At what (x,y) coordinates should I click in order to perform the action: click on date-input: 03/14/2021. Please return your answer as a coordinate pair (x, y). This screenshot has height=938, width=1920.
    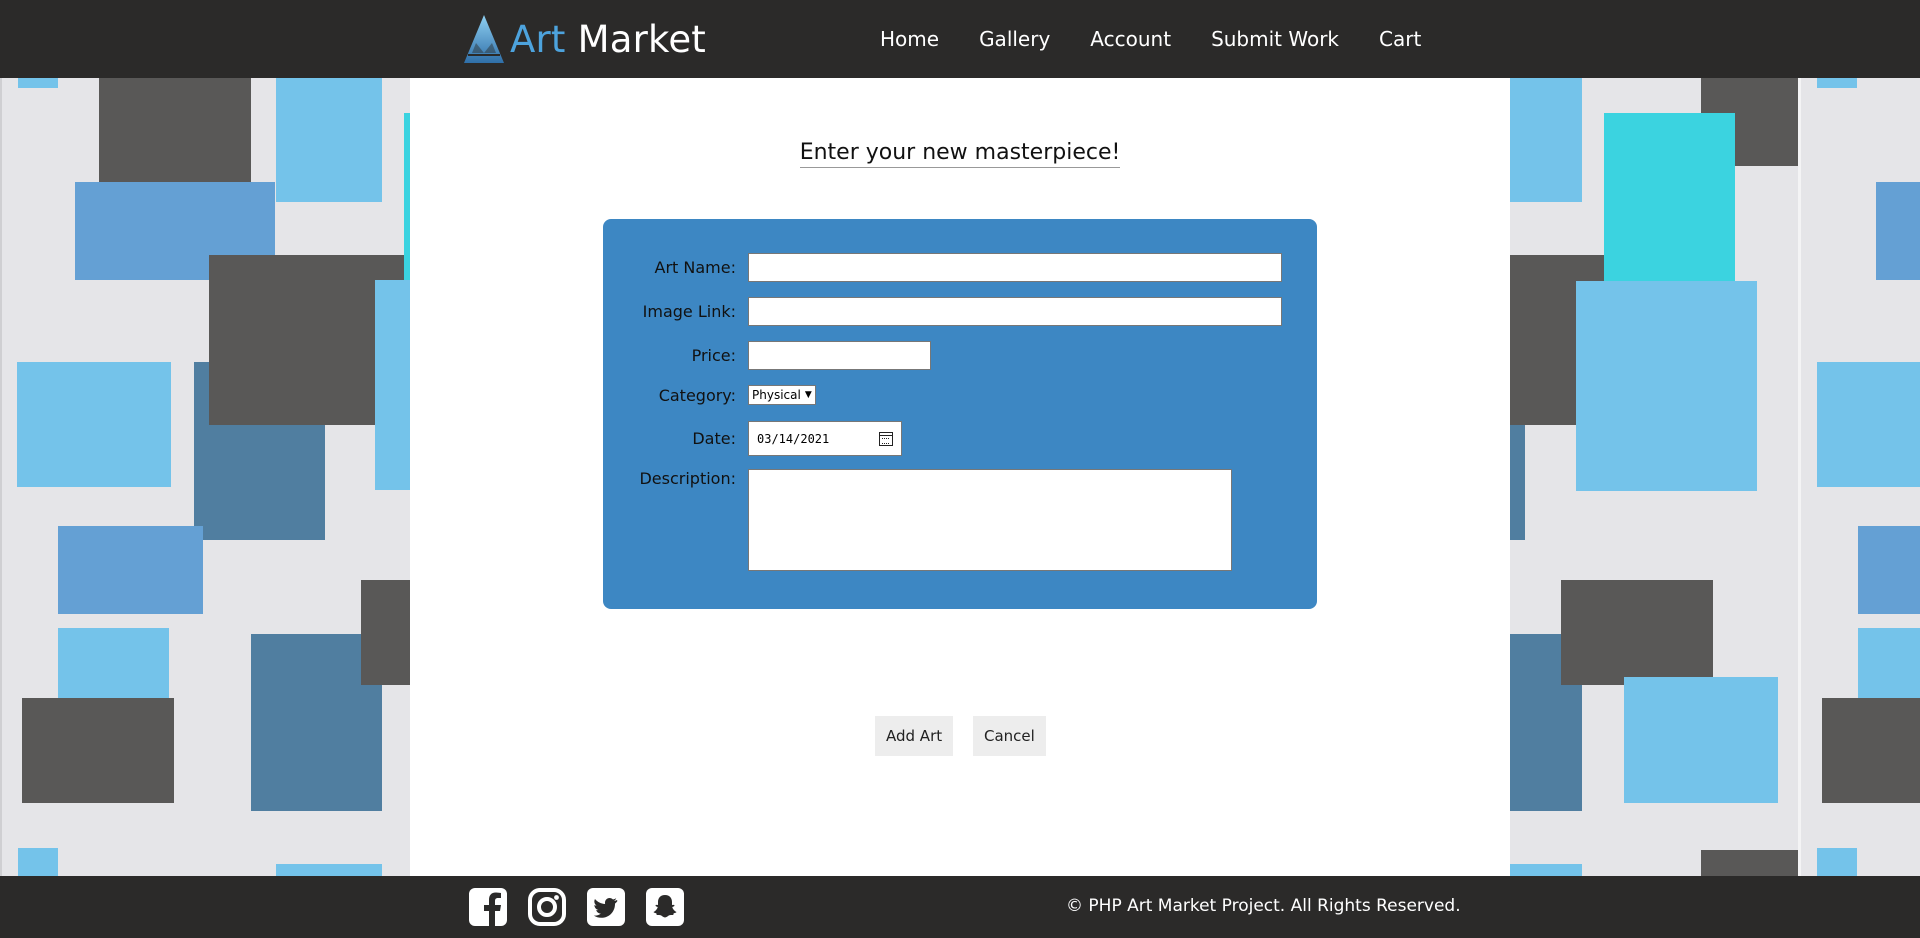
    Looking at the image, I should click on (825, 438).